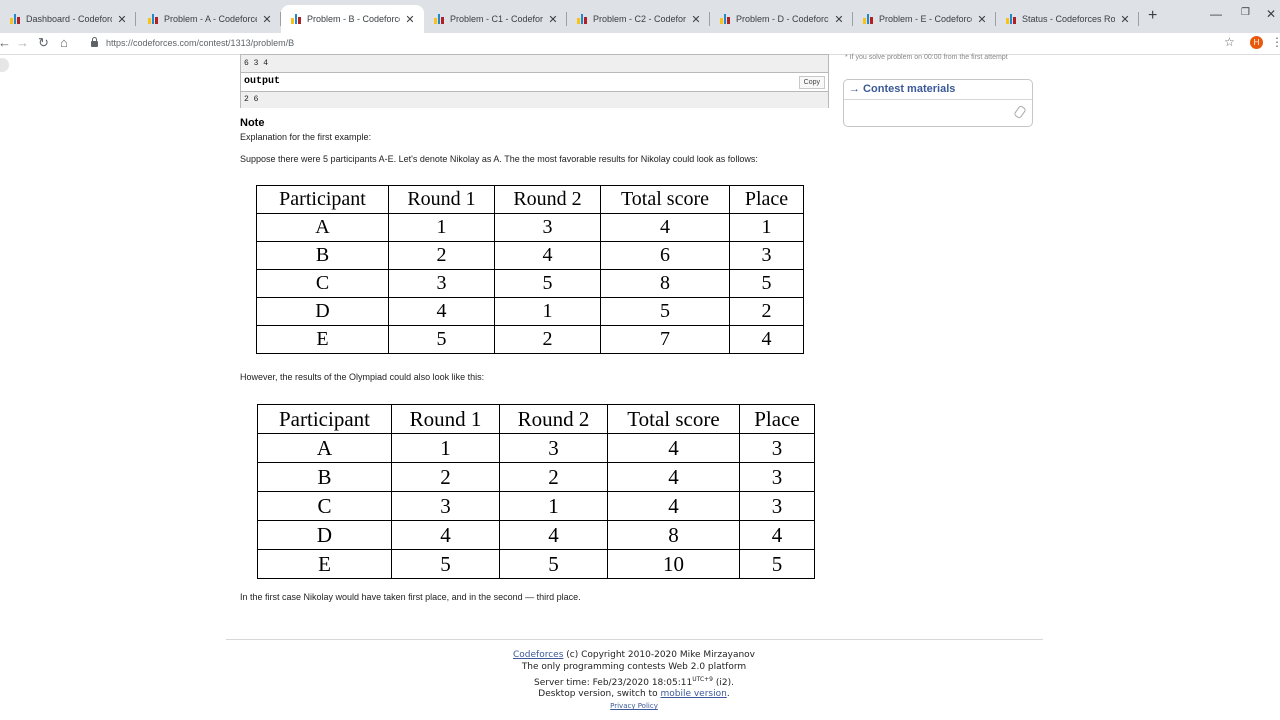 This screenshot has width=1280, height=720. I want to click on tab-title: Problem - D - Codeforces, so click(782, 19).